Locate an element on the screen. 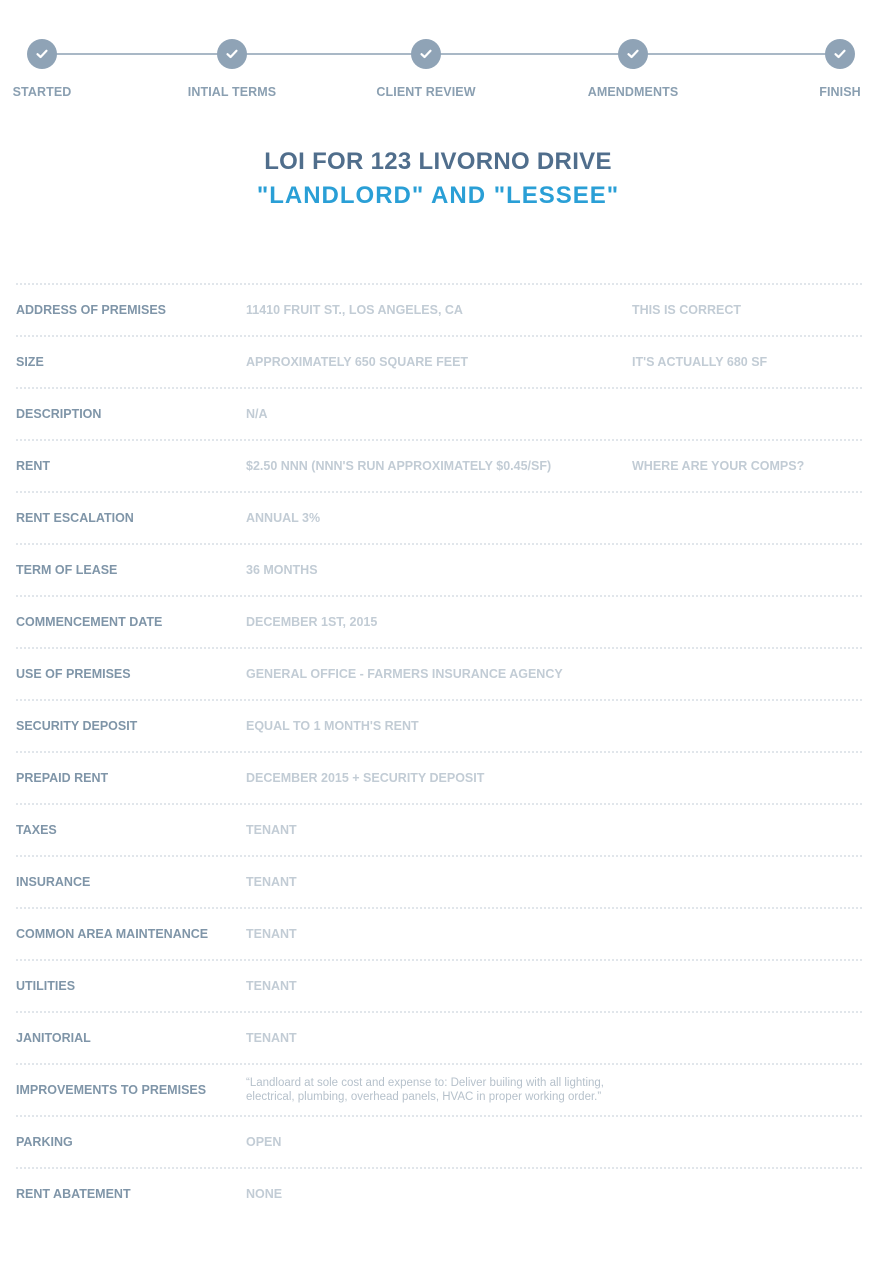 Image resolution: width=876 pixels, height=1265 pixels. term-label: RENT is located at coordinates (33, 466).